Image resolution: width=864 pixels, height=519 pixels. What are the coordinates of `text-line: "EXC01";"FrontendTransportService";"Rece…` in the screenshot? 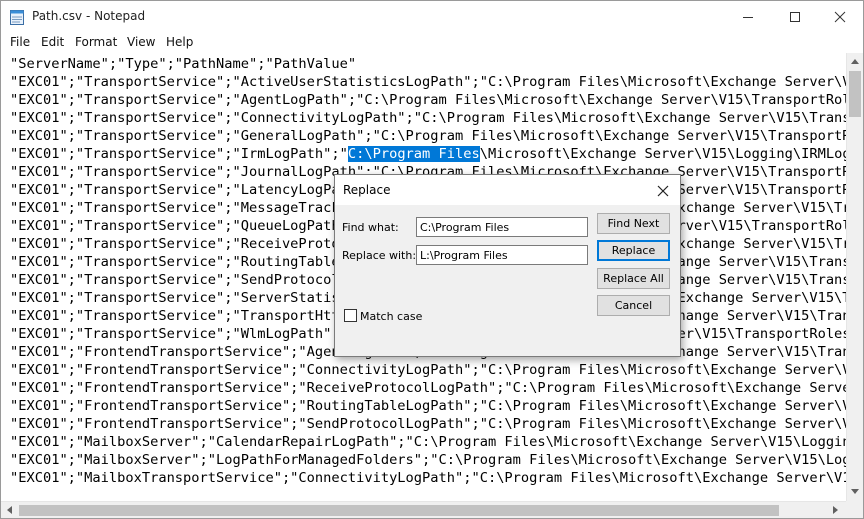 It's located at (428, 388).